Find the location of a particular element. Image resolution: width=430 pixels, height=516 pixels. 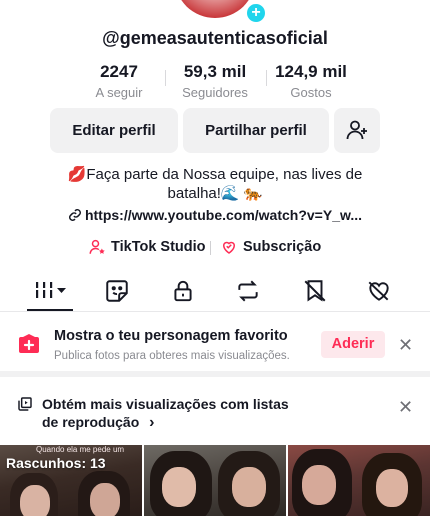

tab-private is located at coordinates (185, 291).